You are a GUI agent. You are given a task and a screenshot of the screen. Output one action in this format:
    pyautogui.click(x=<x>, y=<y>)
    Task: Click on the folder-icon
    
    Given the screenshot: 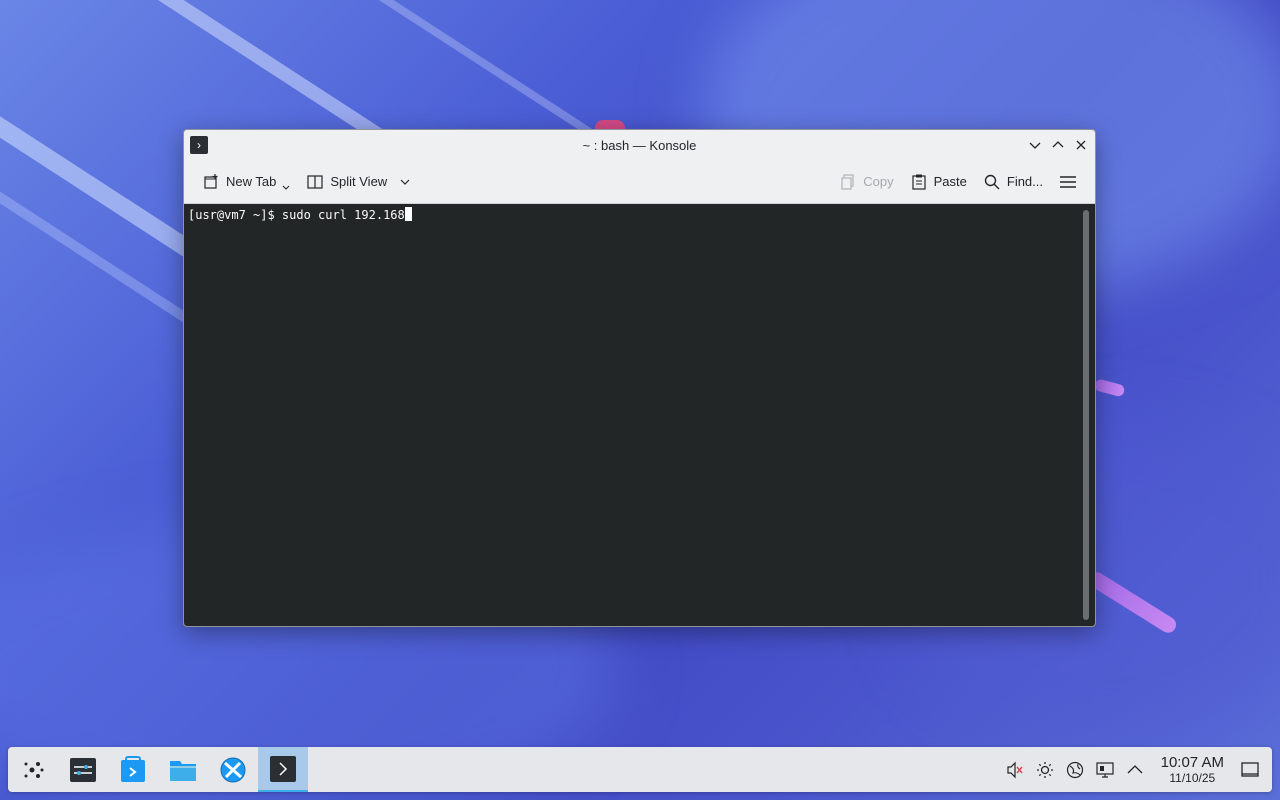 What is the action you would take?
    pyautogui.click(x=183, y=770)
    